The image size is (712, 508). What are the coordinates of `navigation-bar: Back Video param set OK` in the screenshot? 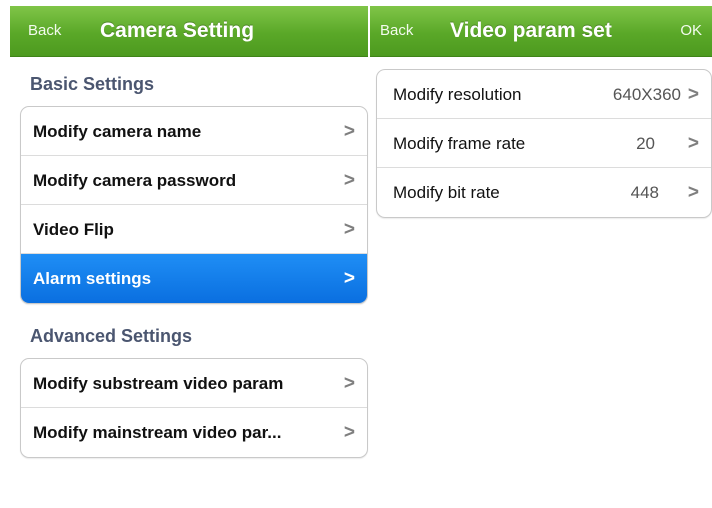 It's located at (541, 31).